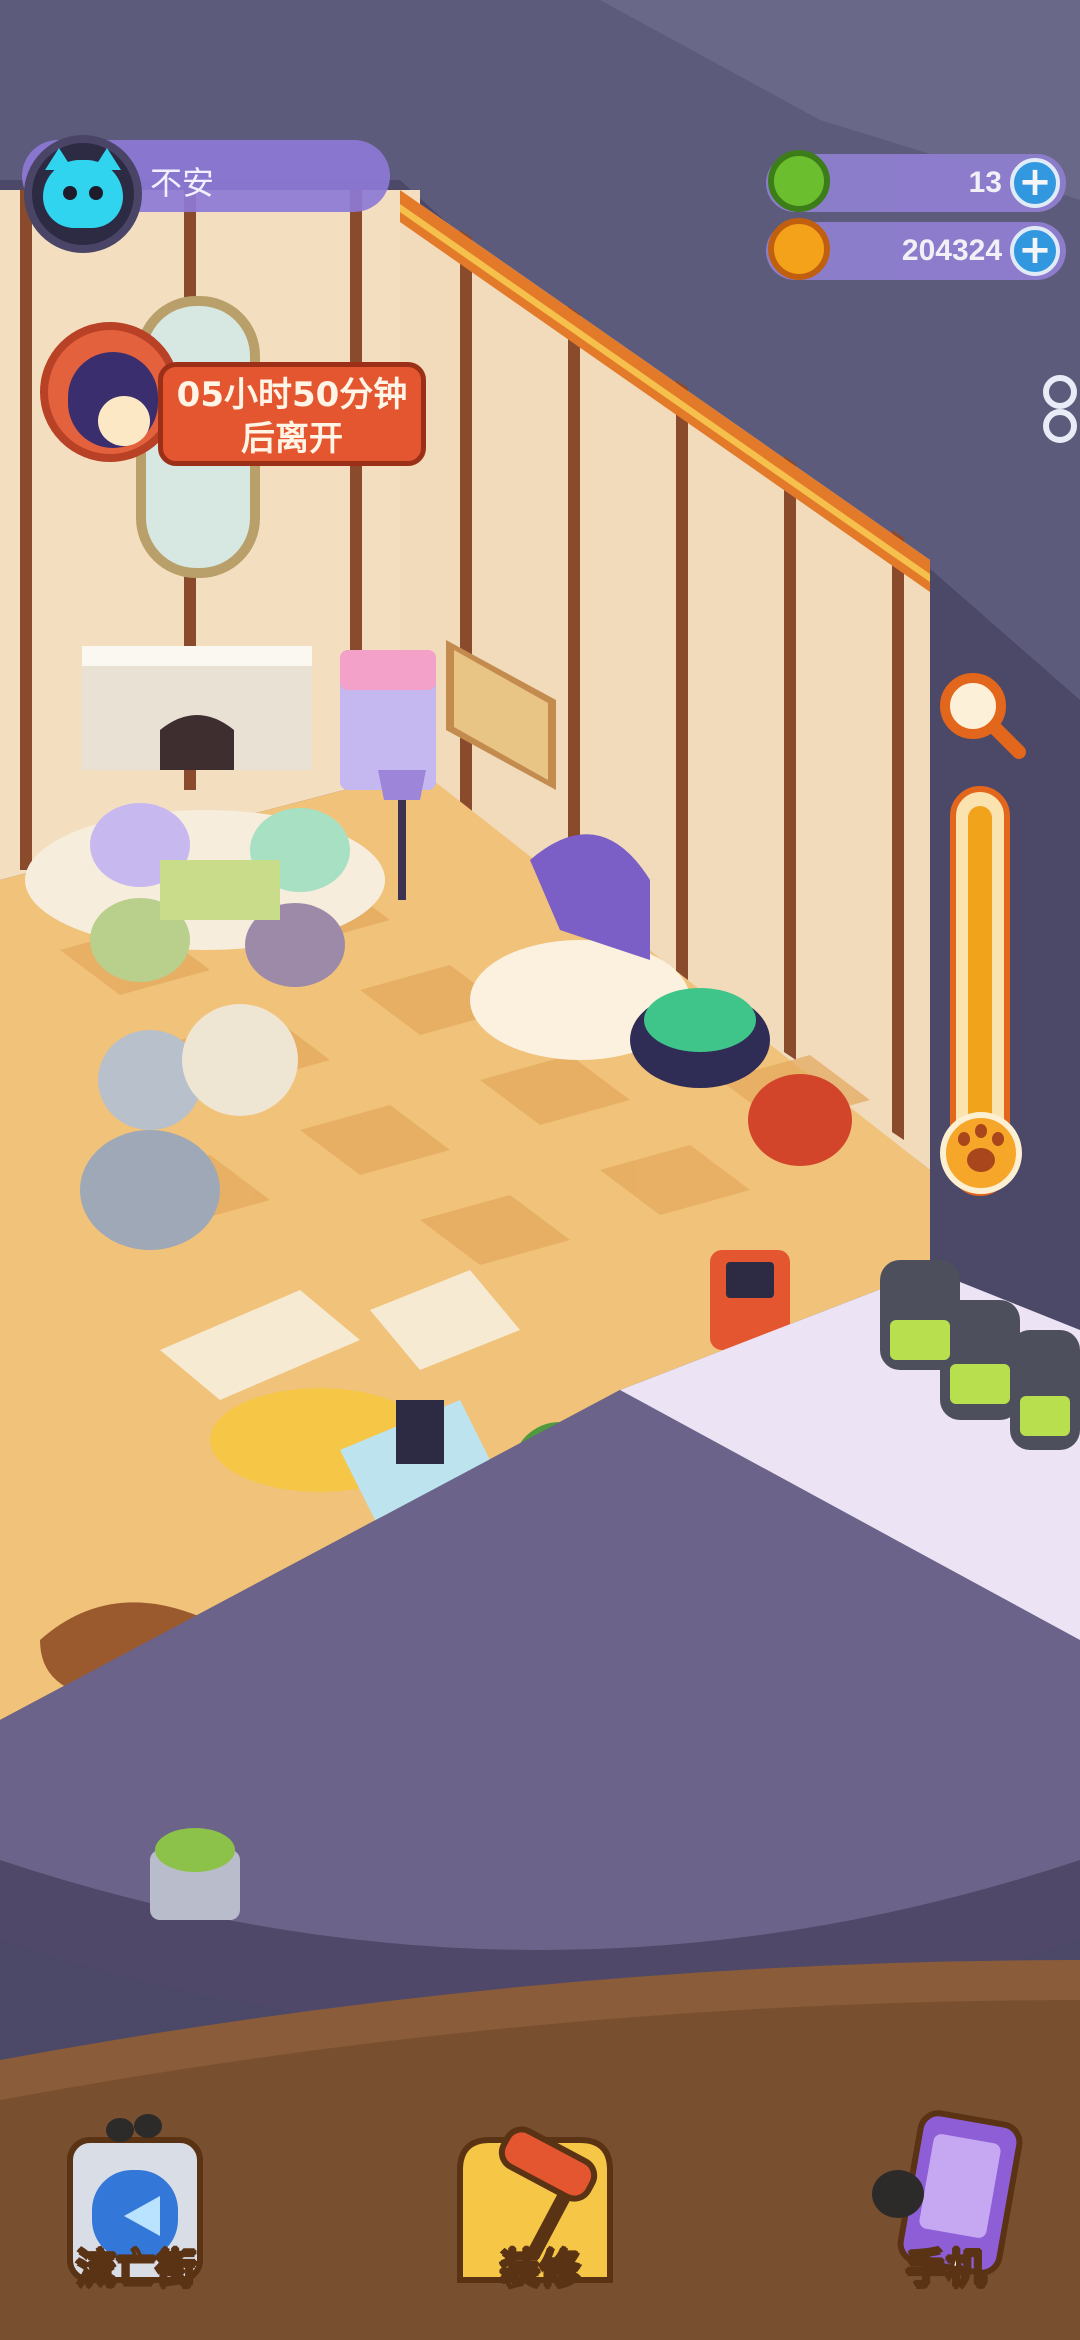 This screenshot has width=1080, height=2340. I want to click on phone-label: 手机, so click(946, 2265).